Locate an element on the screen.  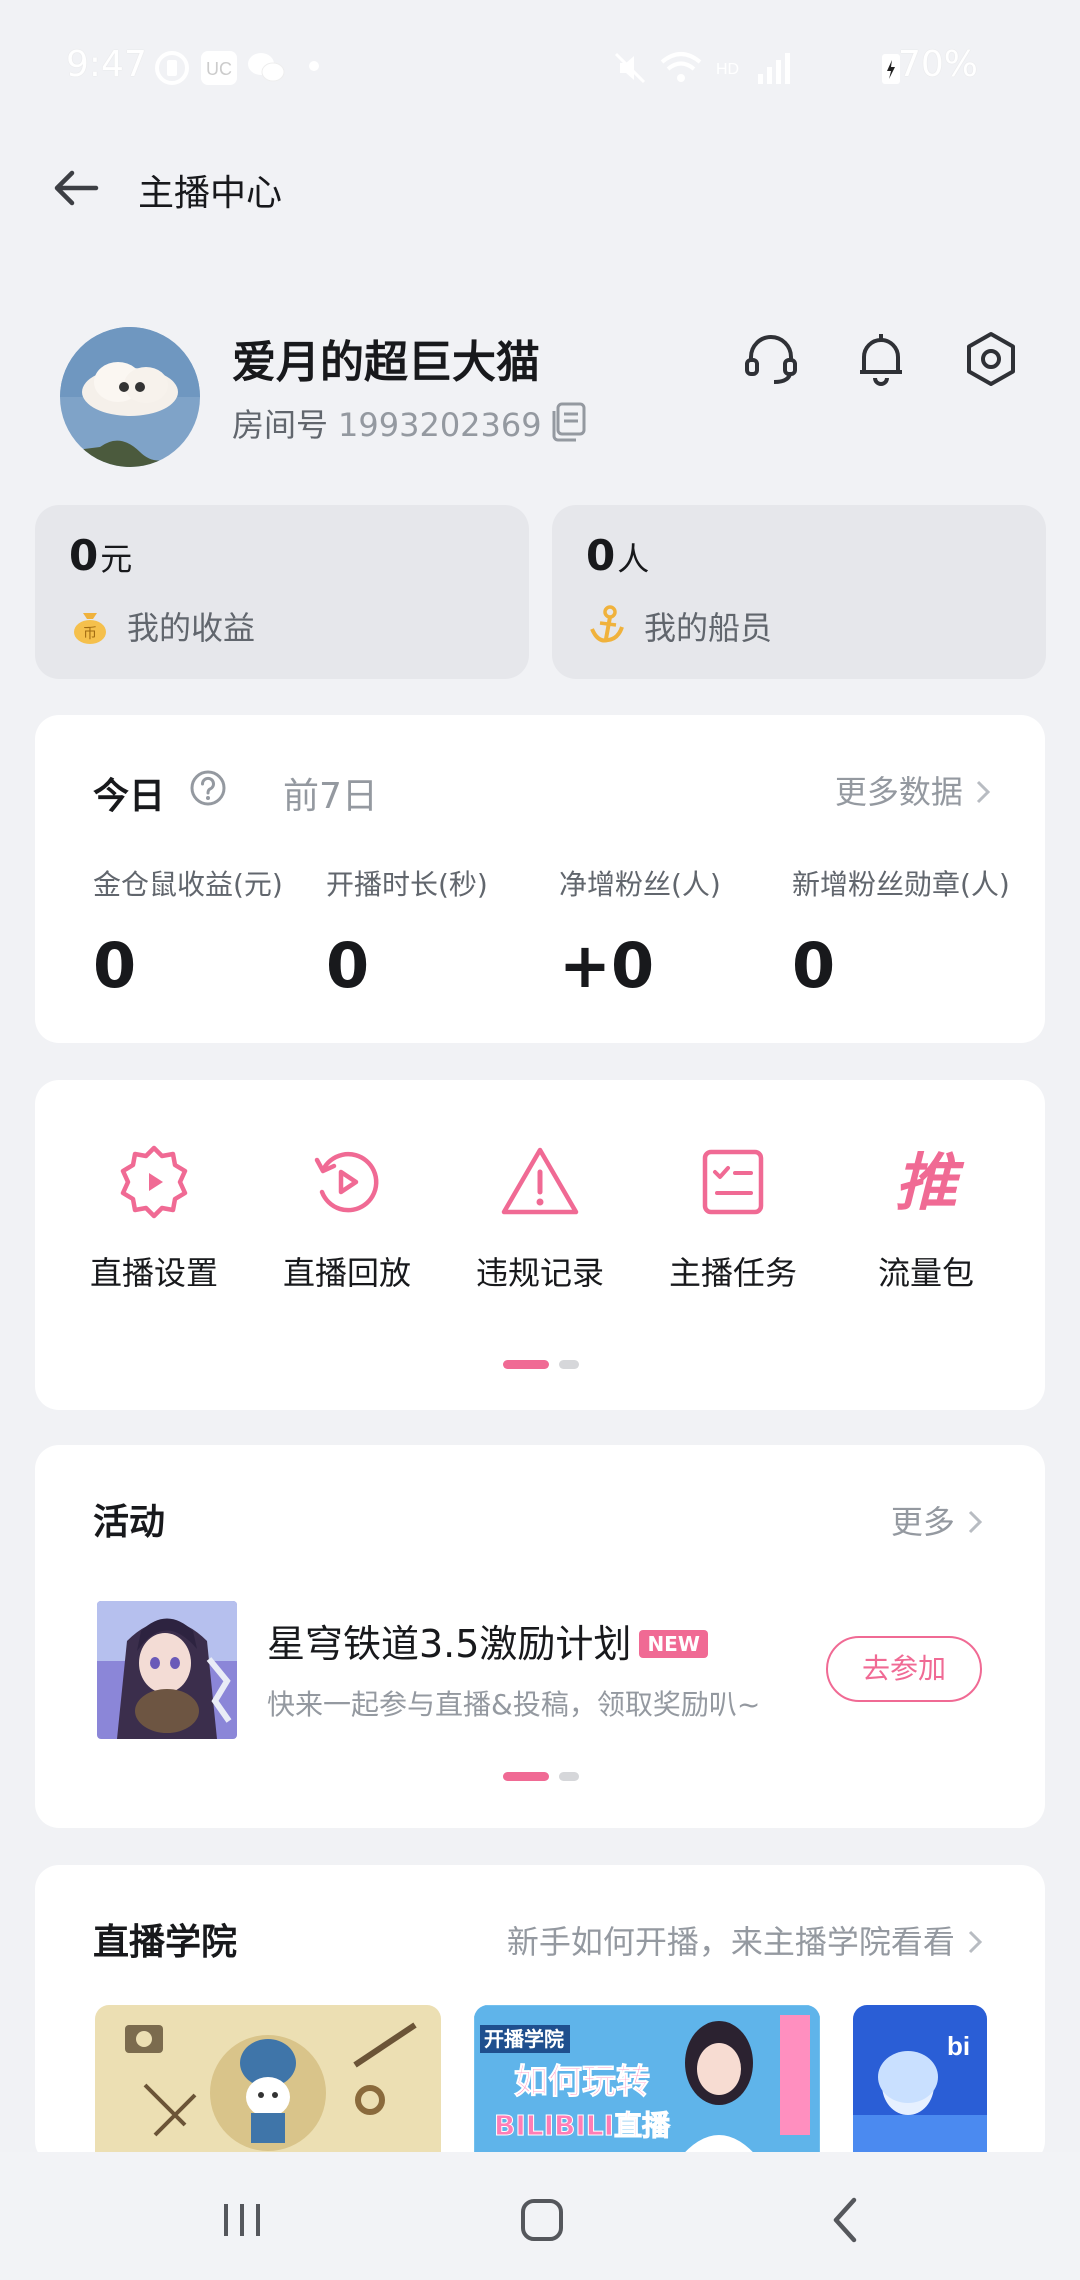
warning-icon is located at coordinates (540, 1181).